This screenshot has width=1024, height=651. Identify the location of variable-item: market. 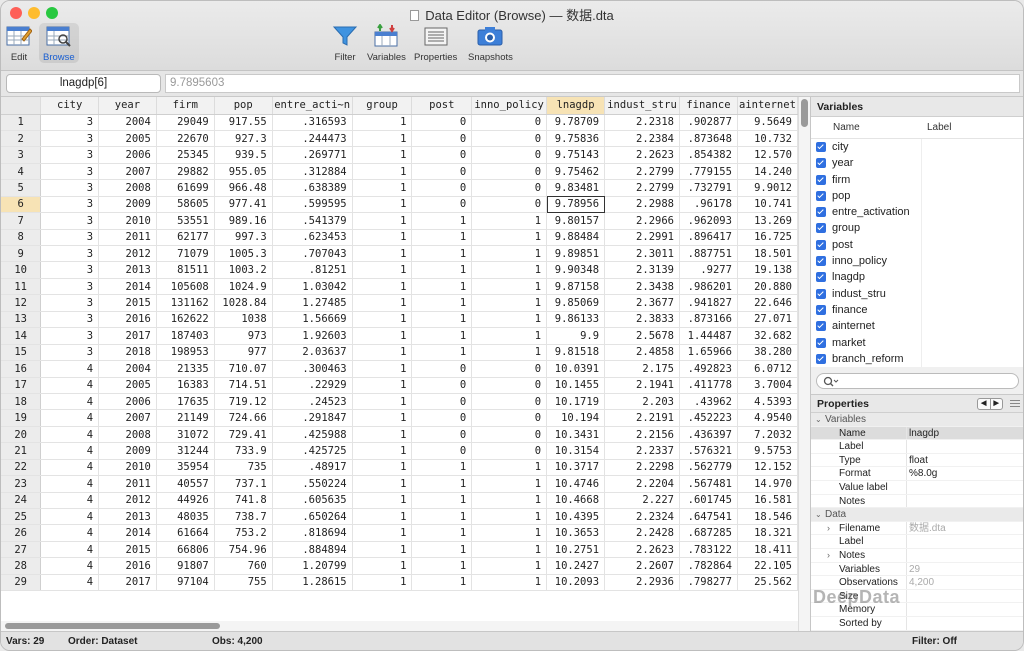
(917, 342).